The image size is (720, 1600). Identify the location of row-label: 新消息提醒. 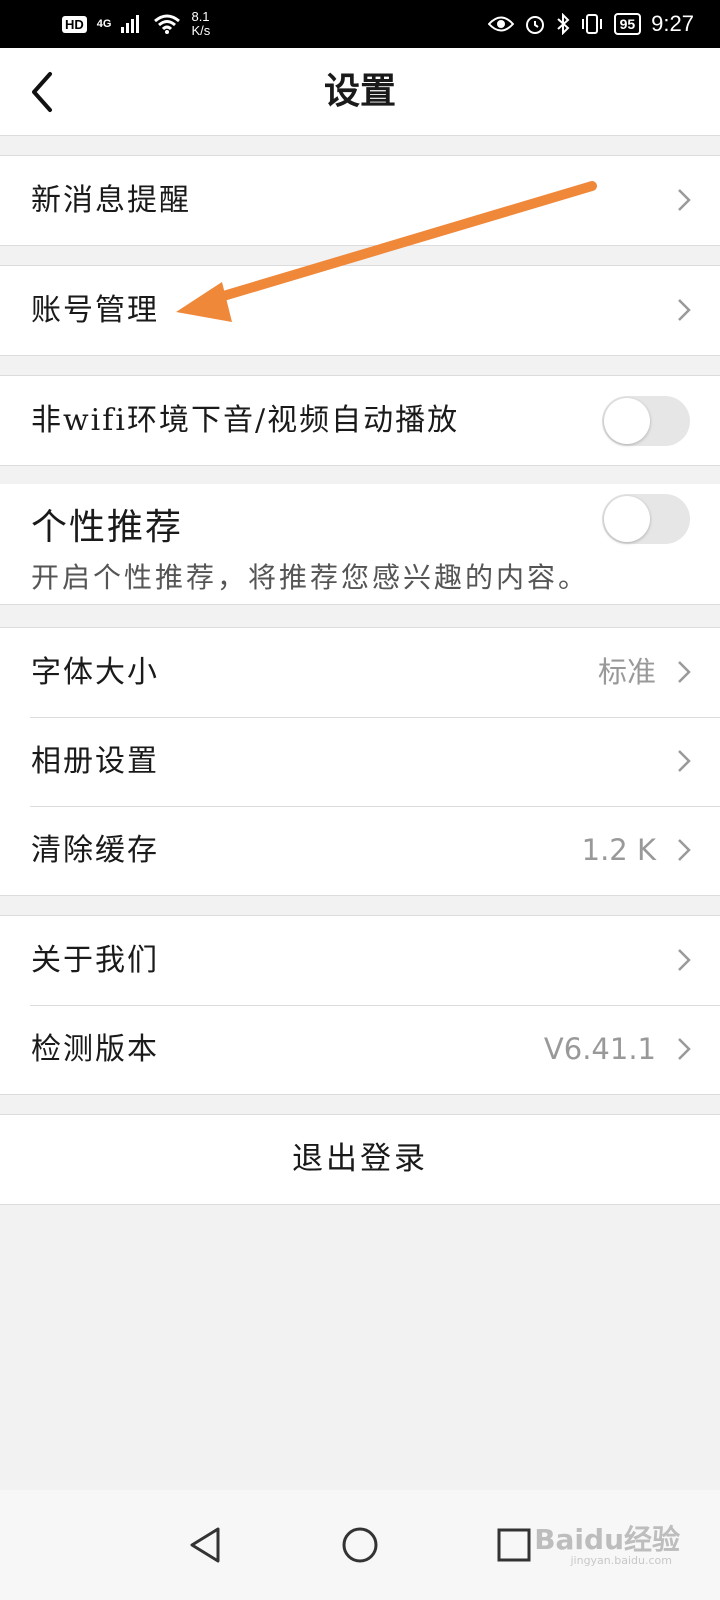
(111, 200).